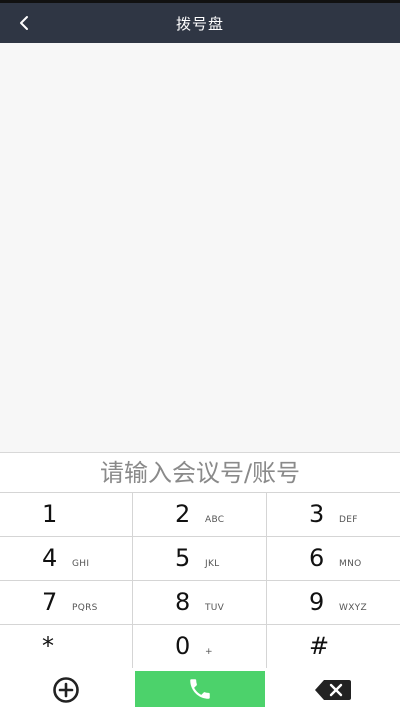 The image size is (400, 711). What do you see at coordinates (200, 515) in the screenshot?
I see `key-2: 2 ABC` at bounding box center [200, 515].